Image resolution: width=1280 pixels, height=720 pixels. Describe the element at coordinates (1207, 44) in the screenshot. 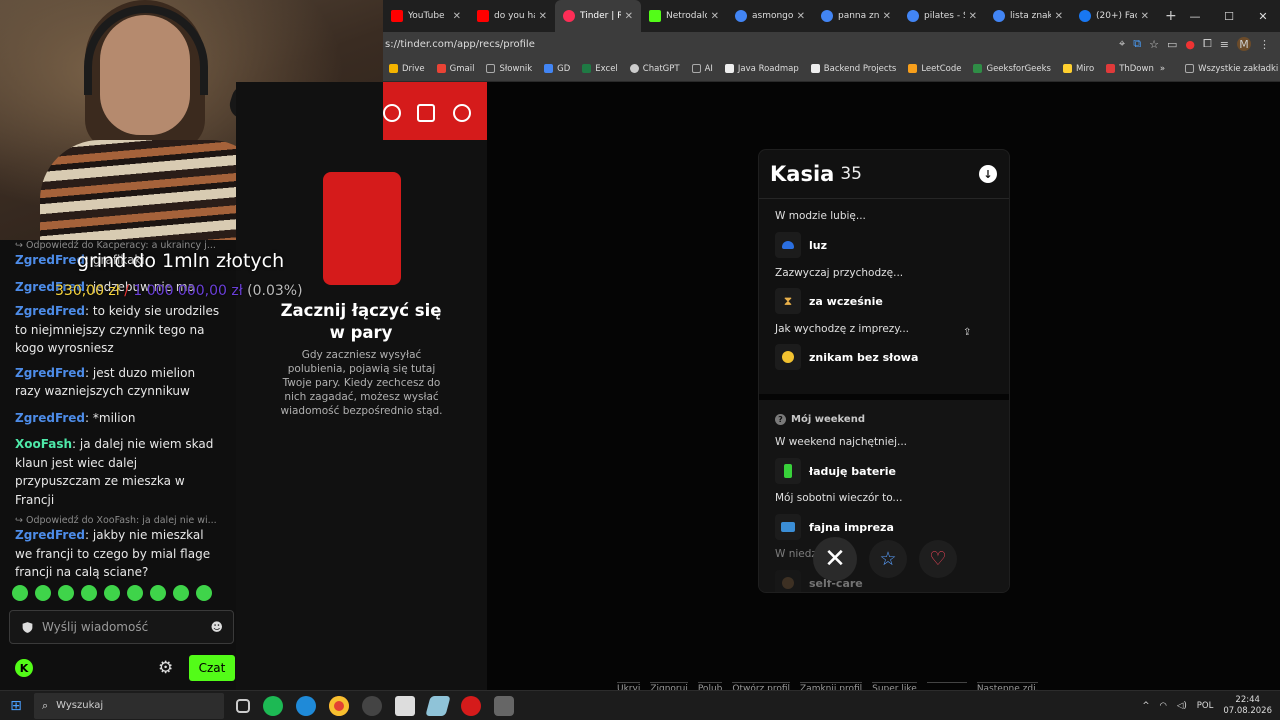

I see `puzzle-icon: ⧠` at that location.